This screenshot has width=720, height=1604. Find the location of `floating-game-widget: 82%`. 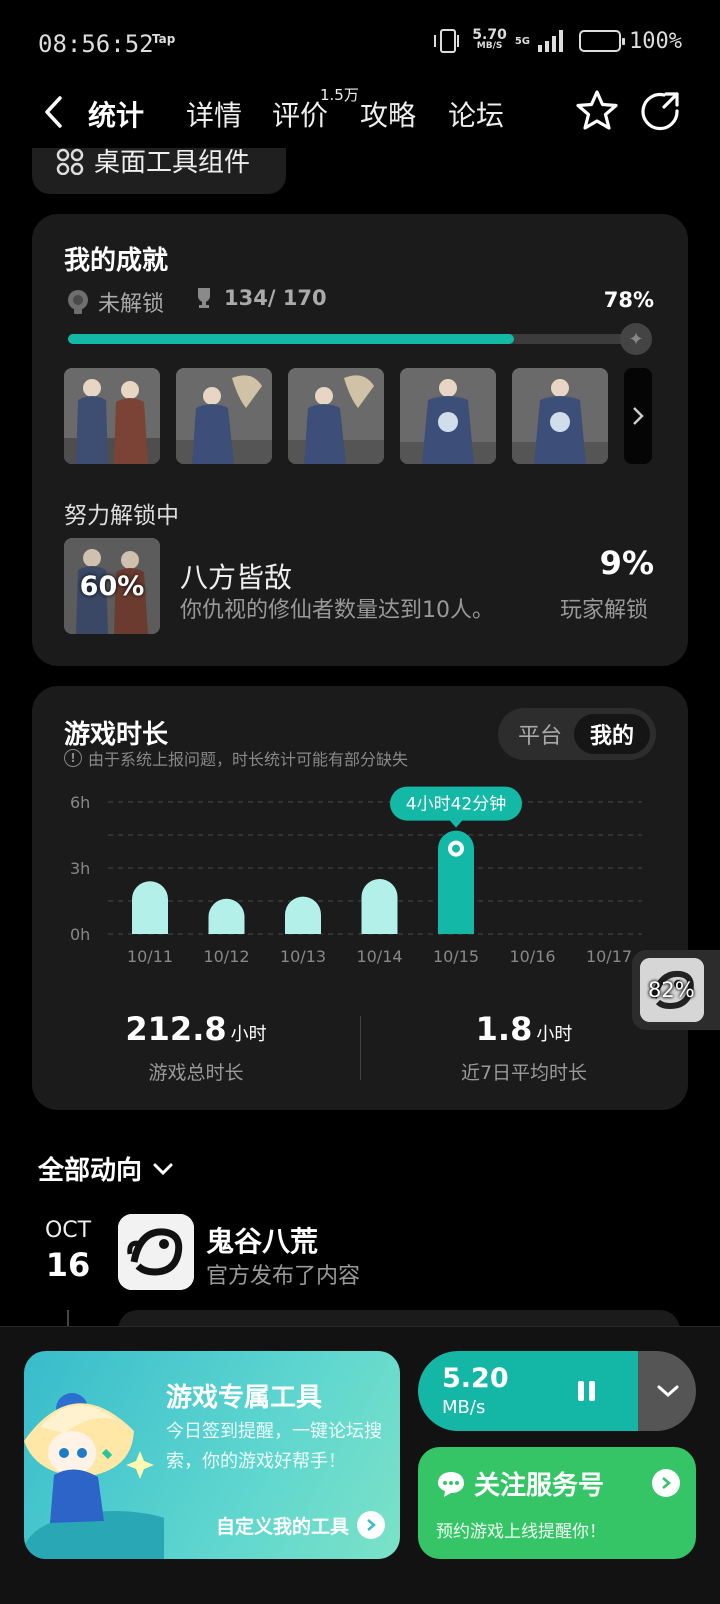

floating-game-widget: 82% is located at coordinates (676, 990).